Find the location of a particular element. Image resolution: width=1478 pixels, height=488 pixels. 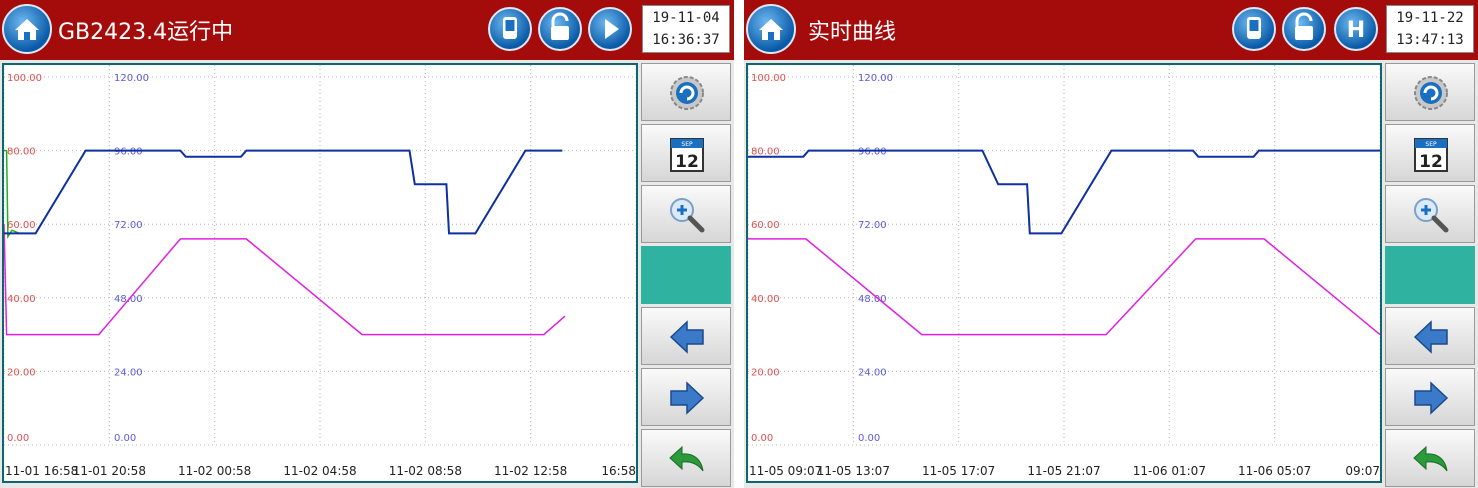

x-axis-tick-label: 11-02 12:58 is located at coordinates (530, 471).